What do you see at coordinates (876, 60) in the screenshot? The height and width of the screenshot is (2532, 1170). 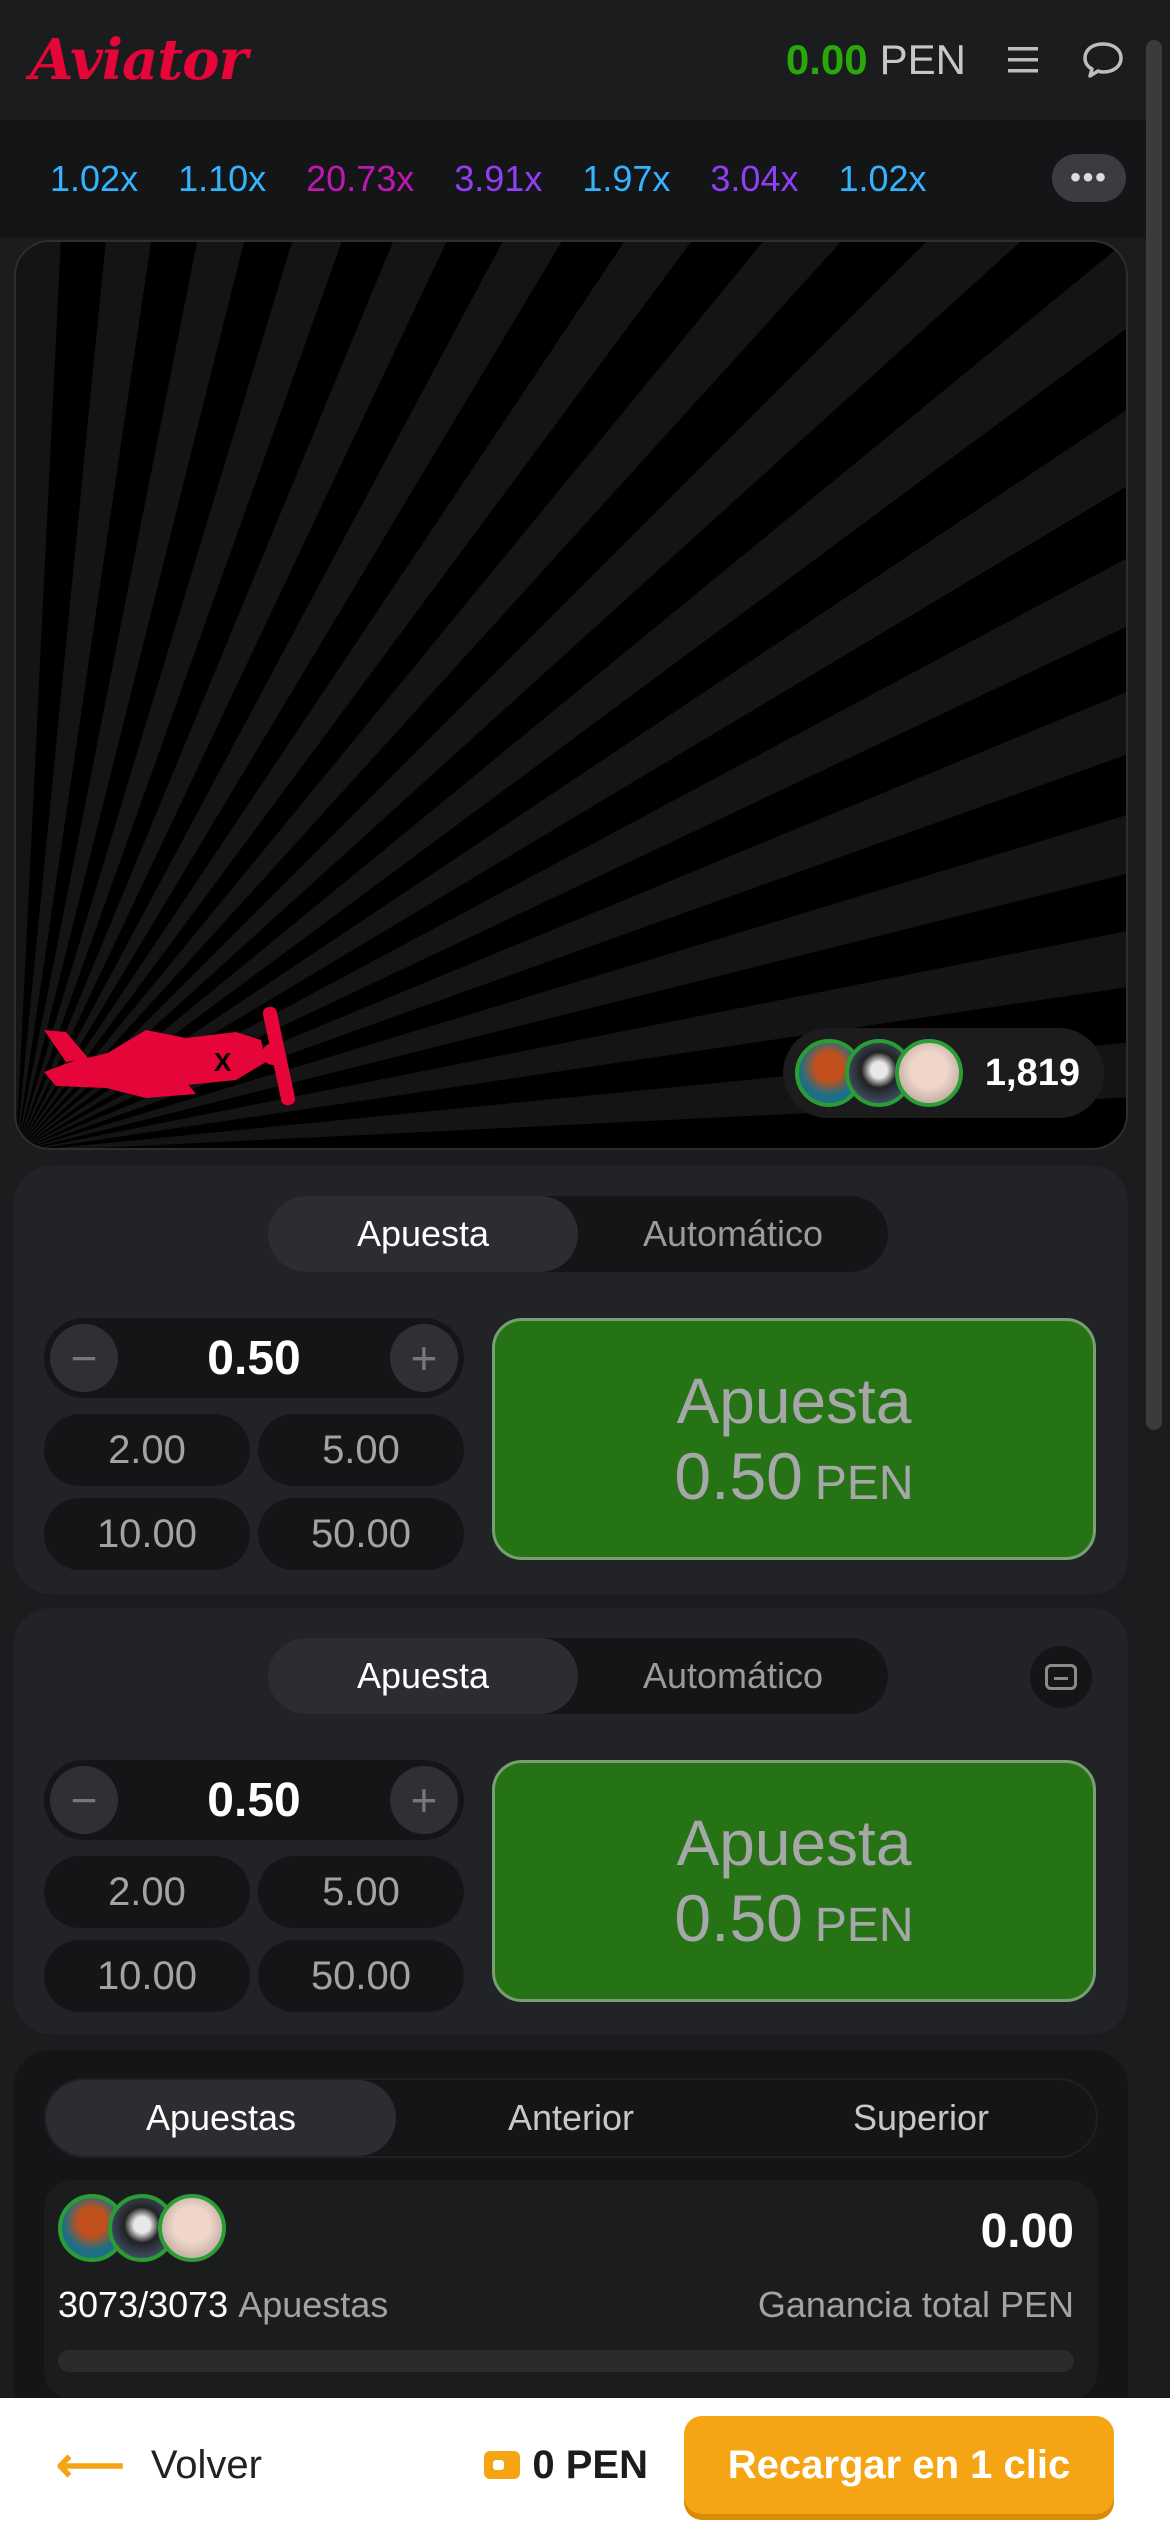 I see `balance: 0.00 PEN` at bounding box center [876, 60].